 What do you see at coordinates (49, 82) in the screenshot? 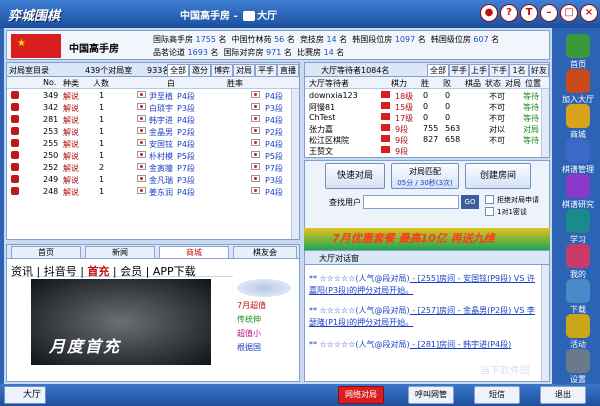
I see `col-no: No.` at bounding box center [49, 82].